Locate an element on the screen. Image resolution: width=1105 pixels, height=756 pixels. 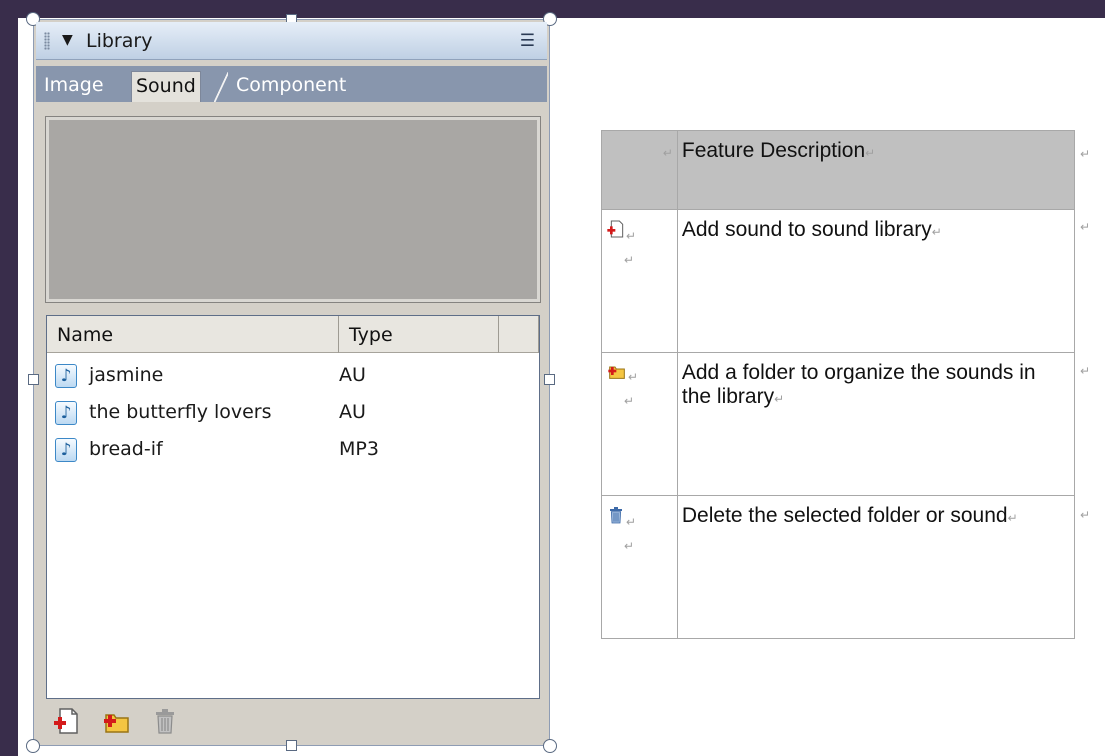
resize-handle-bottom is located at coordinates (291, 745).